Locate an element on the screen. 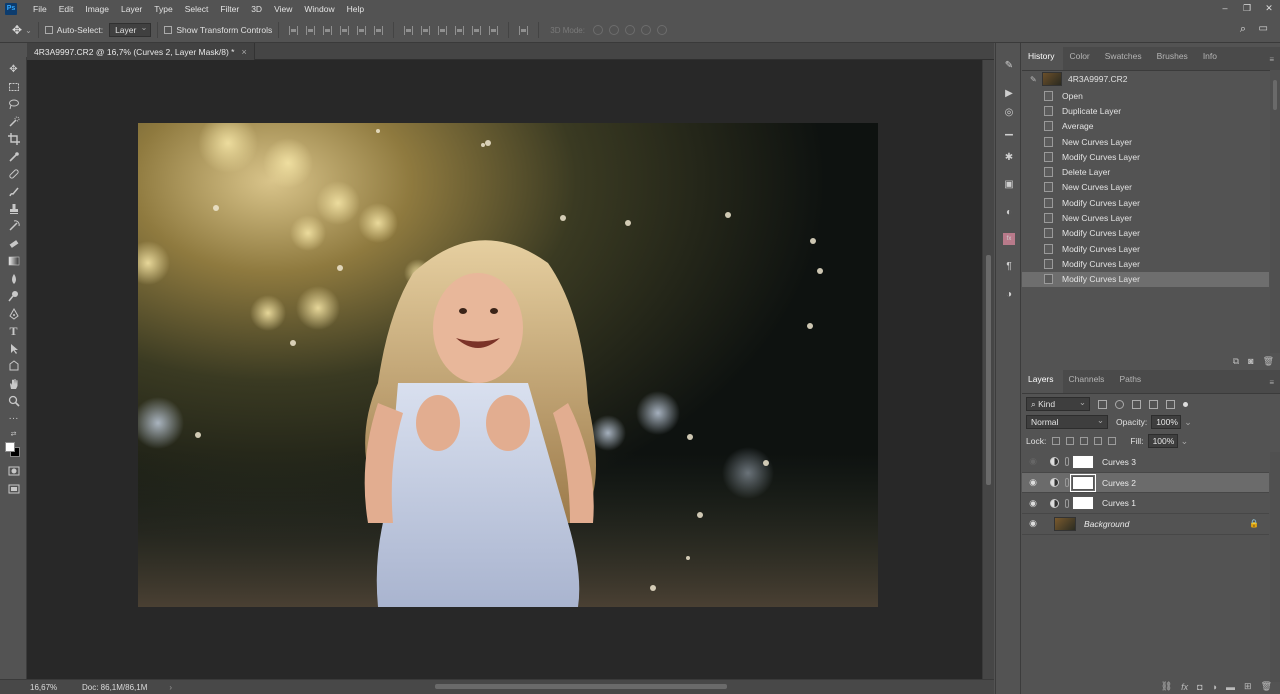 The width and height of the screenshot is (1280, 694). history-scrollbar is located at coordinates (1275, 211).